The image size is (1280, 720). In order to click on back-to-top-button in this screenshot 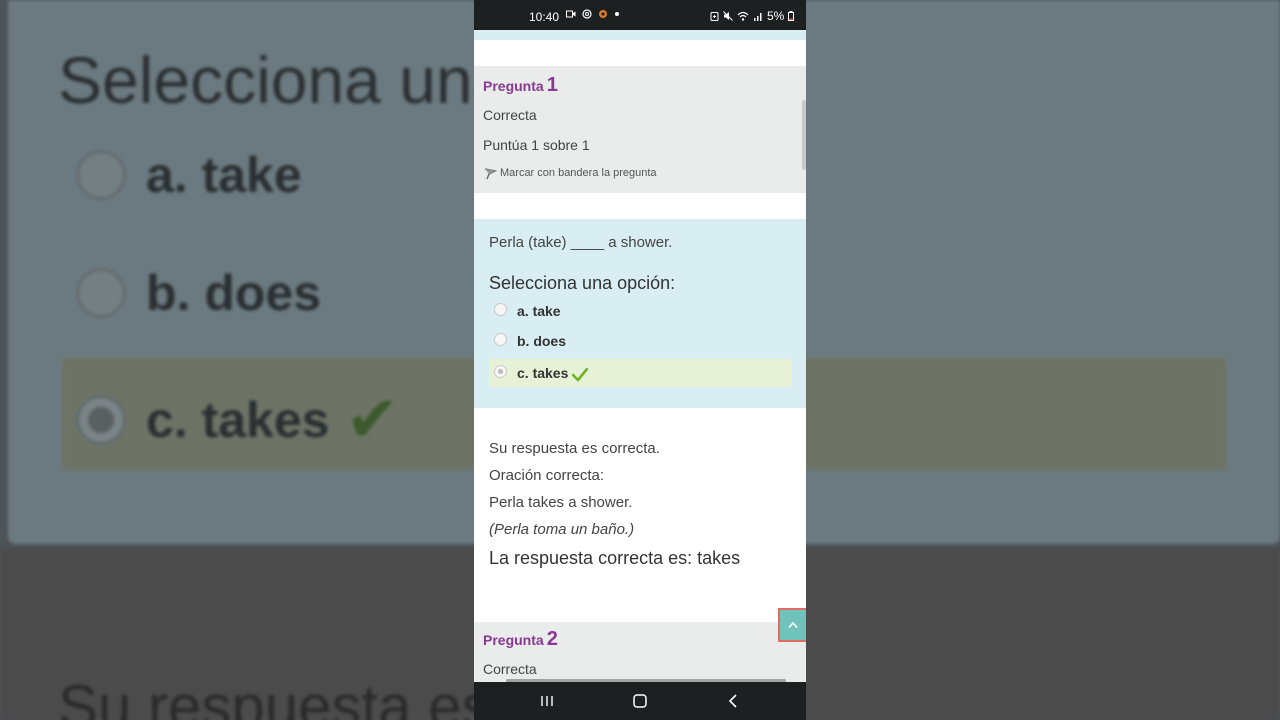, I will do `click(792, 625)`.